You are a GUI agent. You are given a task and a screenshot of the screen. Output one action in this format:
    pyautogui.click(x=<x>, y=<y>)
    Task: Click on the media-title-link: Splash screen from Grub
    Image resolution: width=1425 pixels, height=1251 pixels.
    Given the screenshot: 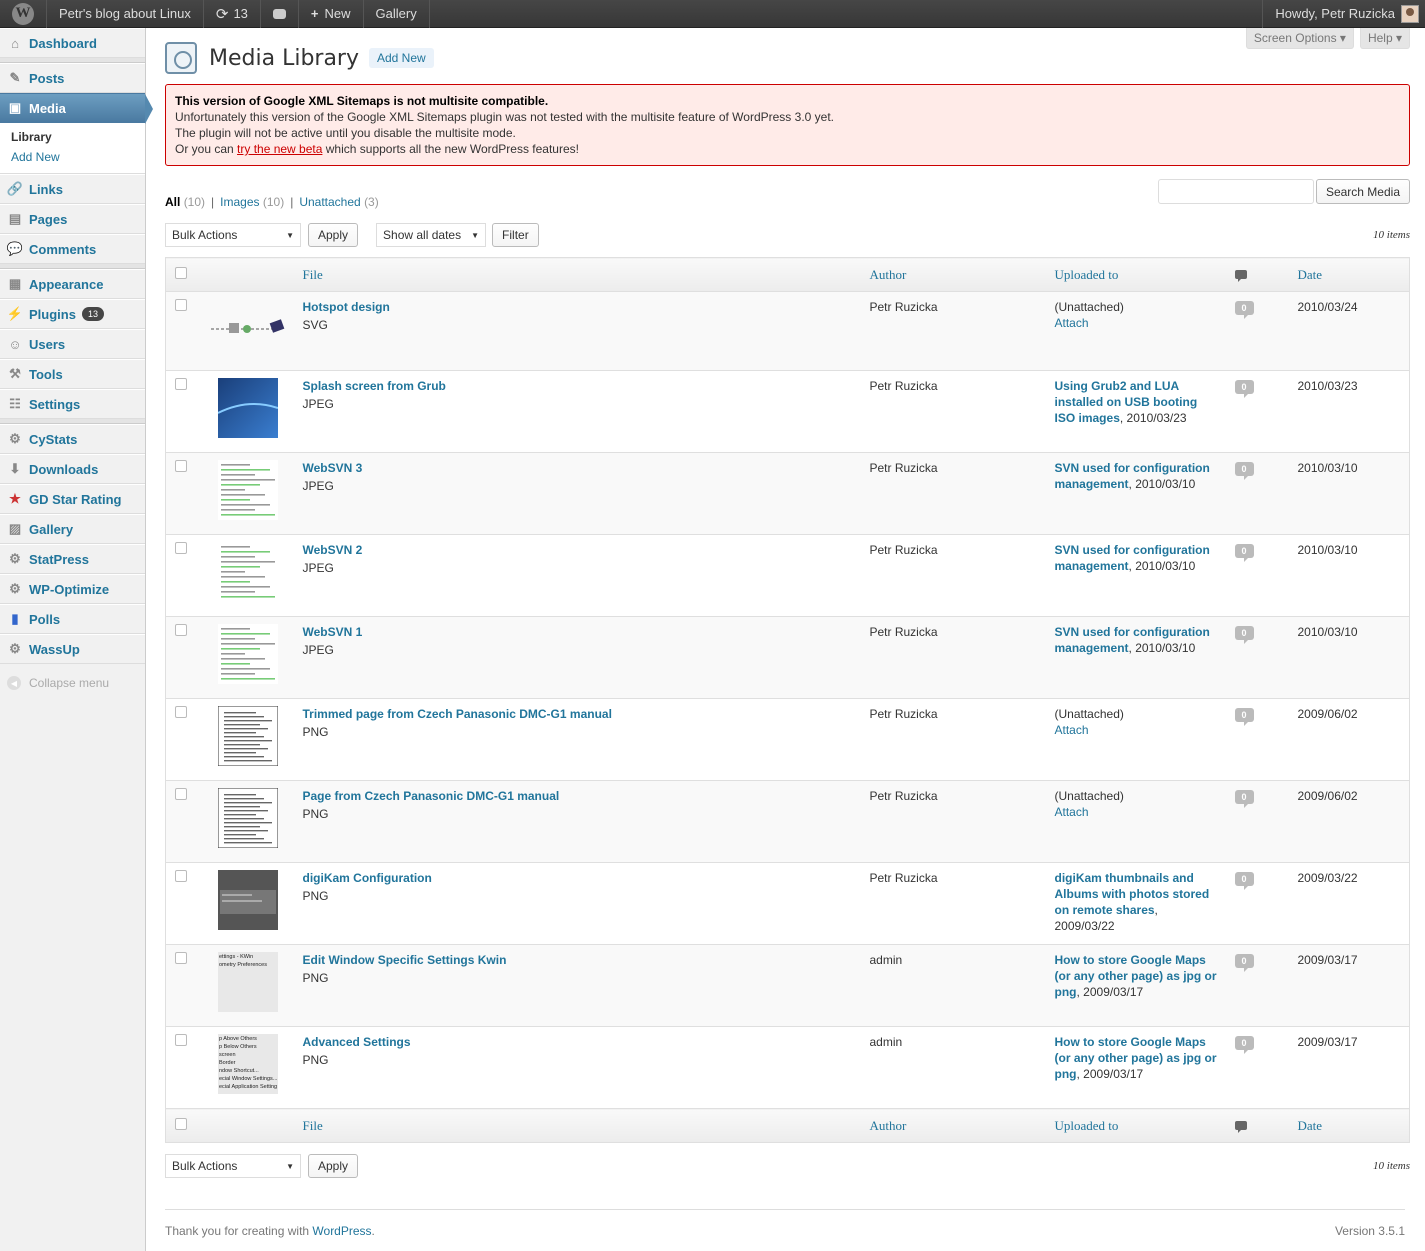 What is the action you would take?
    pyautogui.click(x=374, y=386)
    